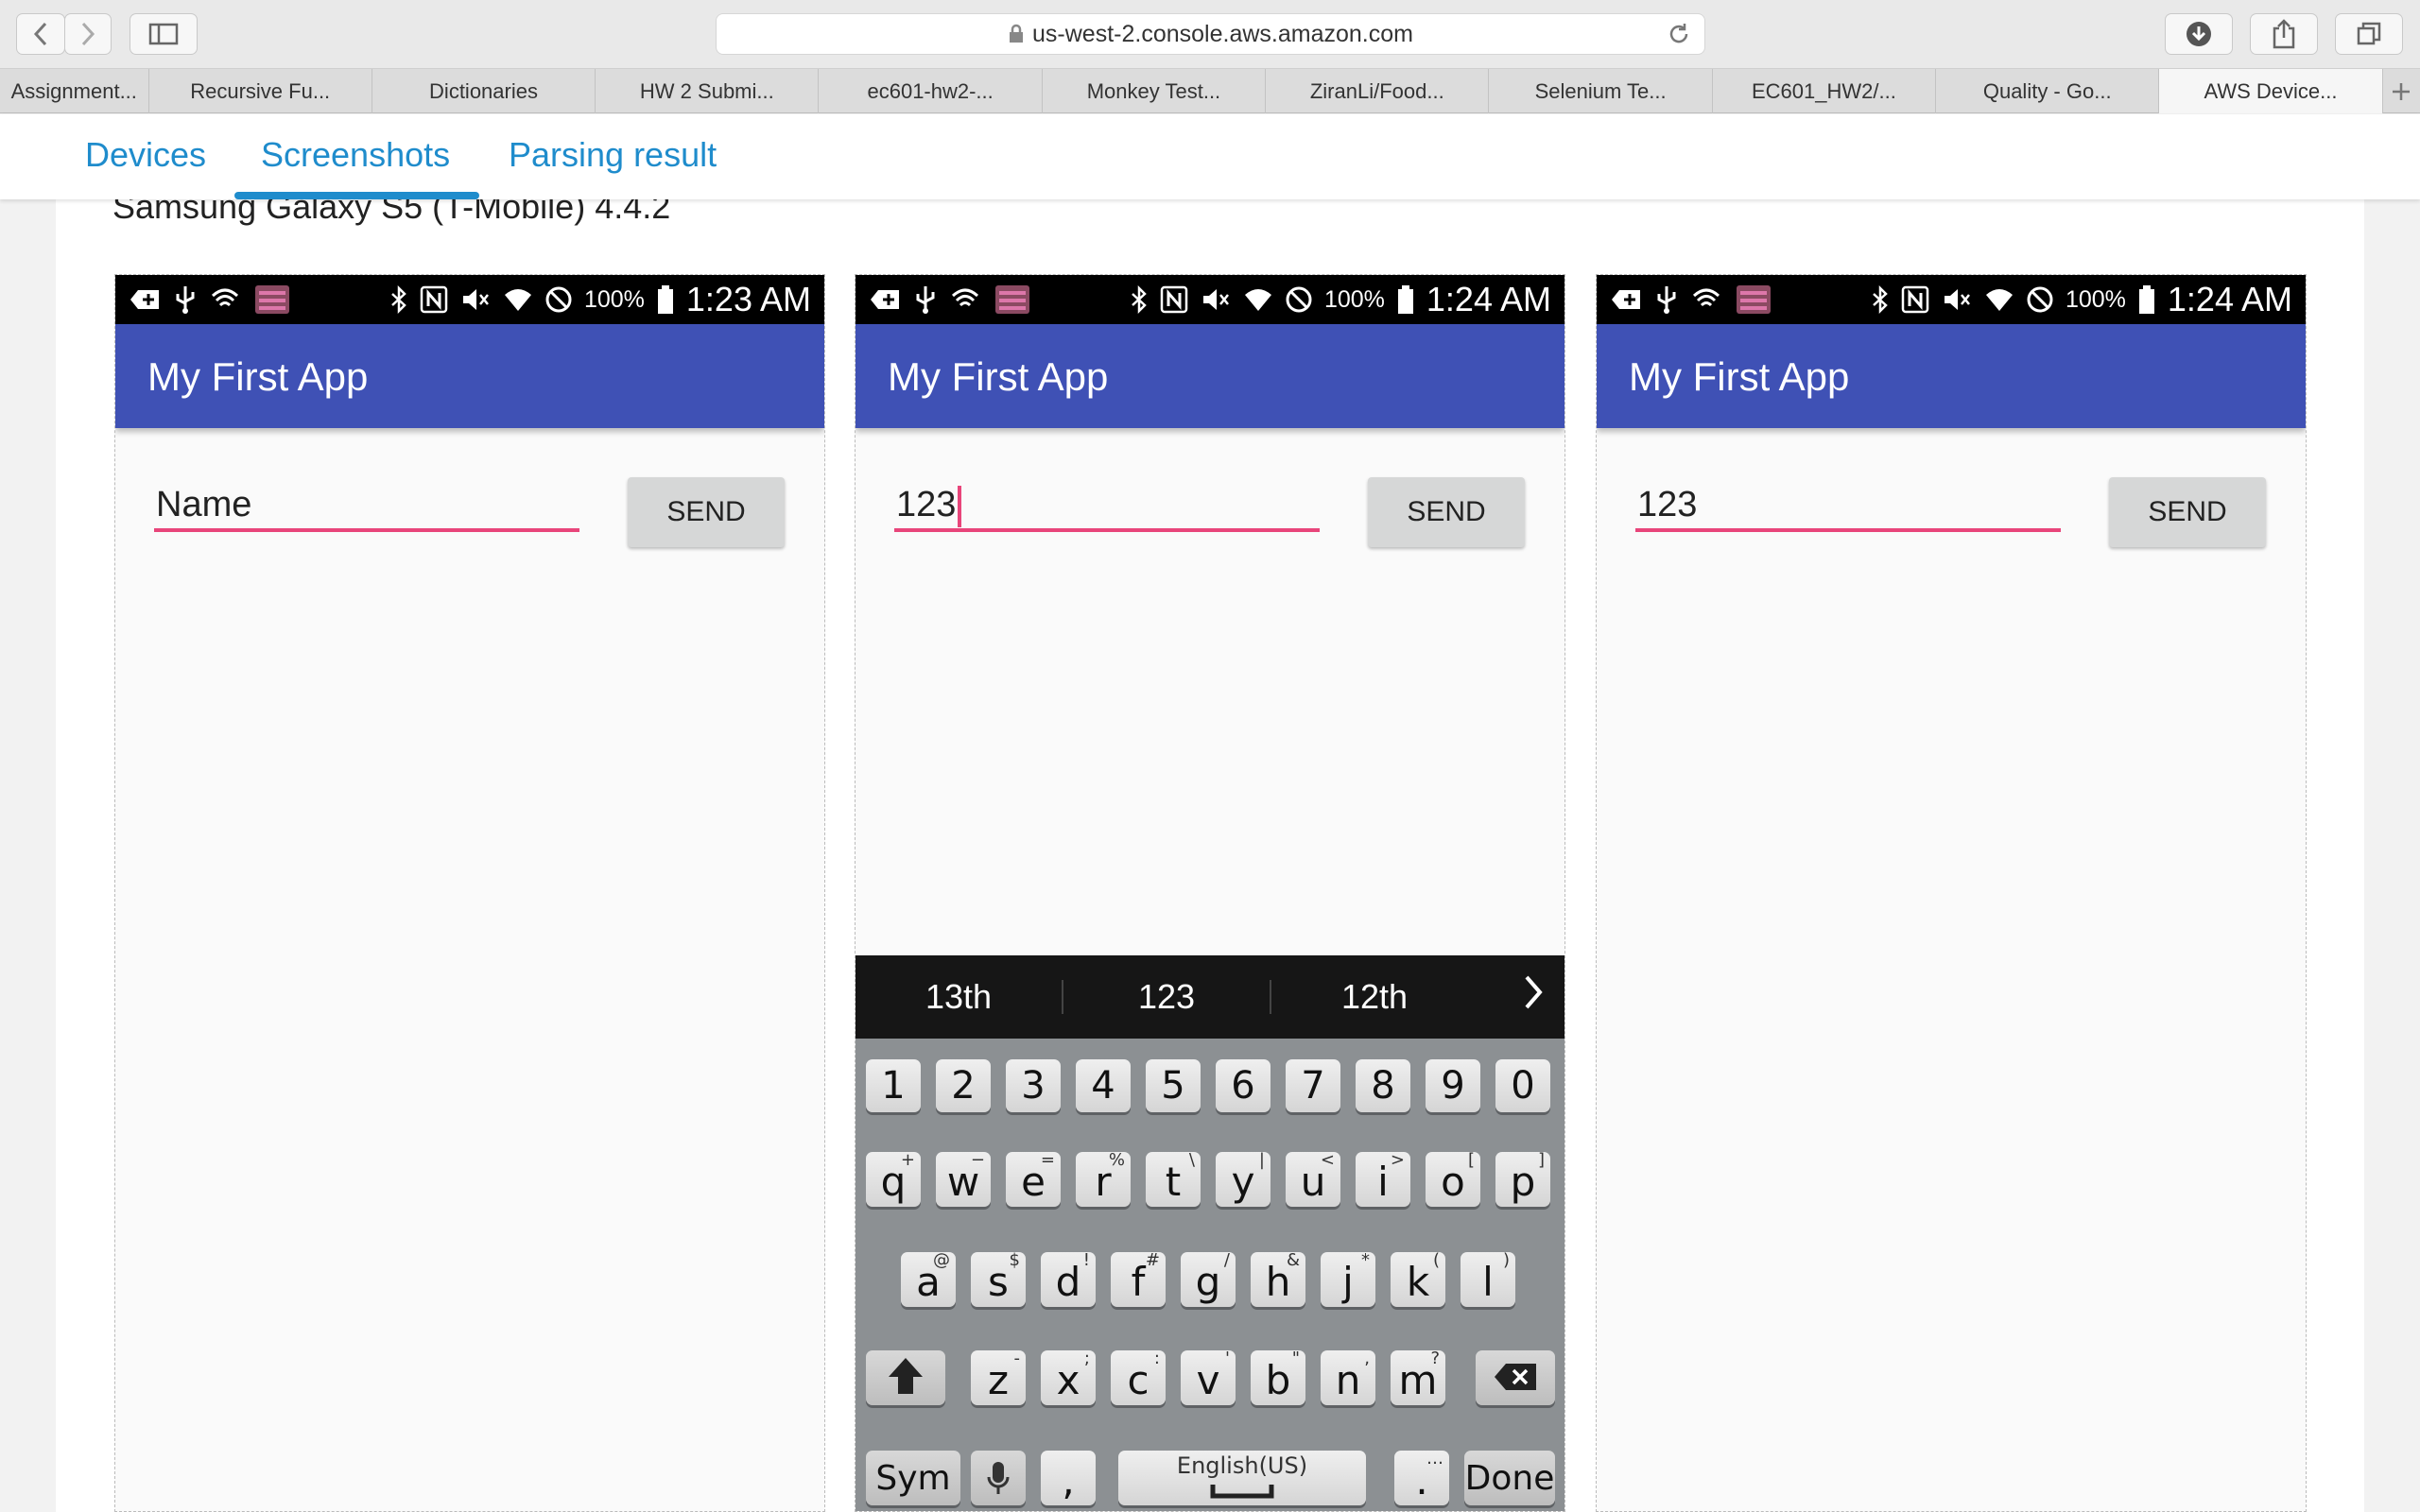 This screenshot has width=2420, height=1512. Describe the element at coordinates (998, 1377) in the screenshot. I see `key-z: z-` at that location.